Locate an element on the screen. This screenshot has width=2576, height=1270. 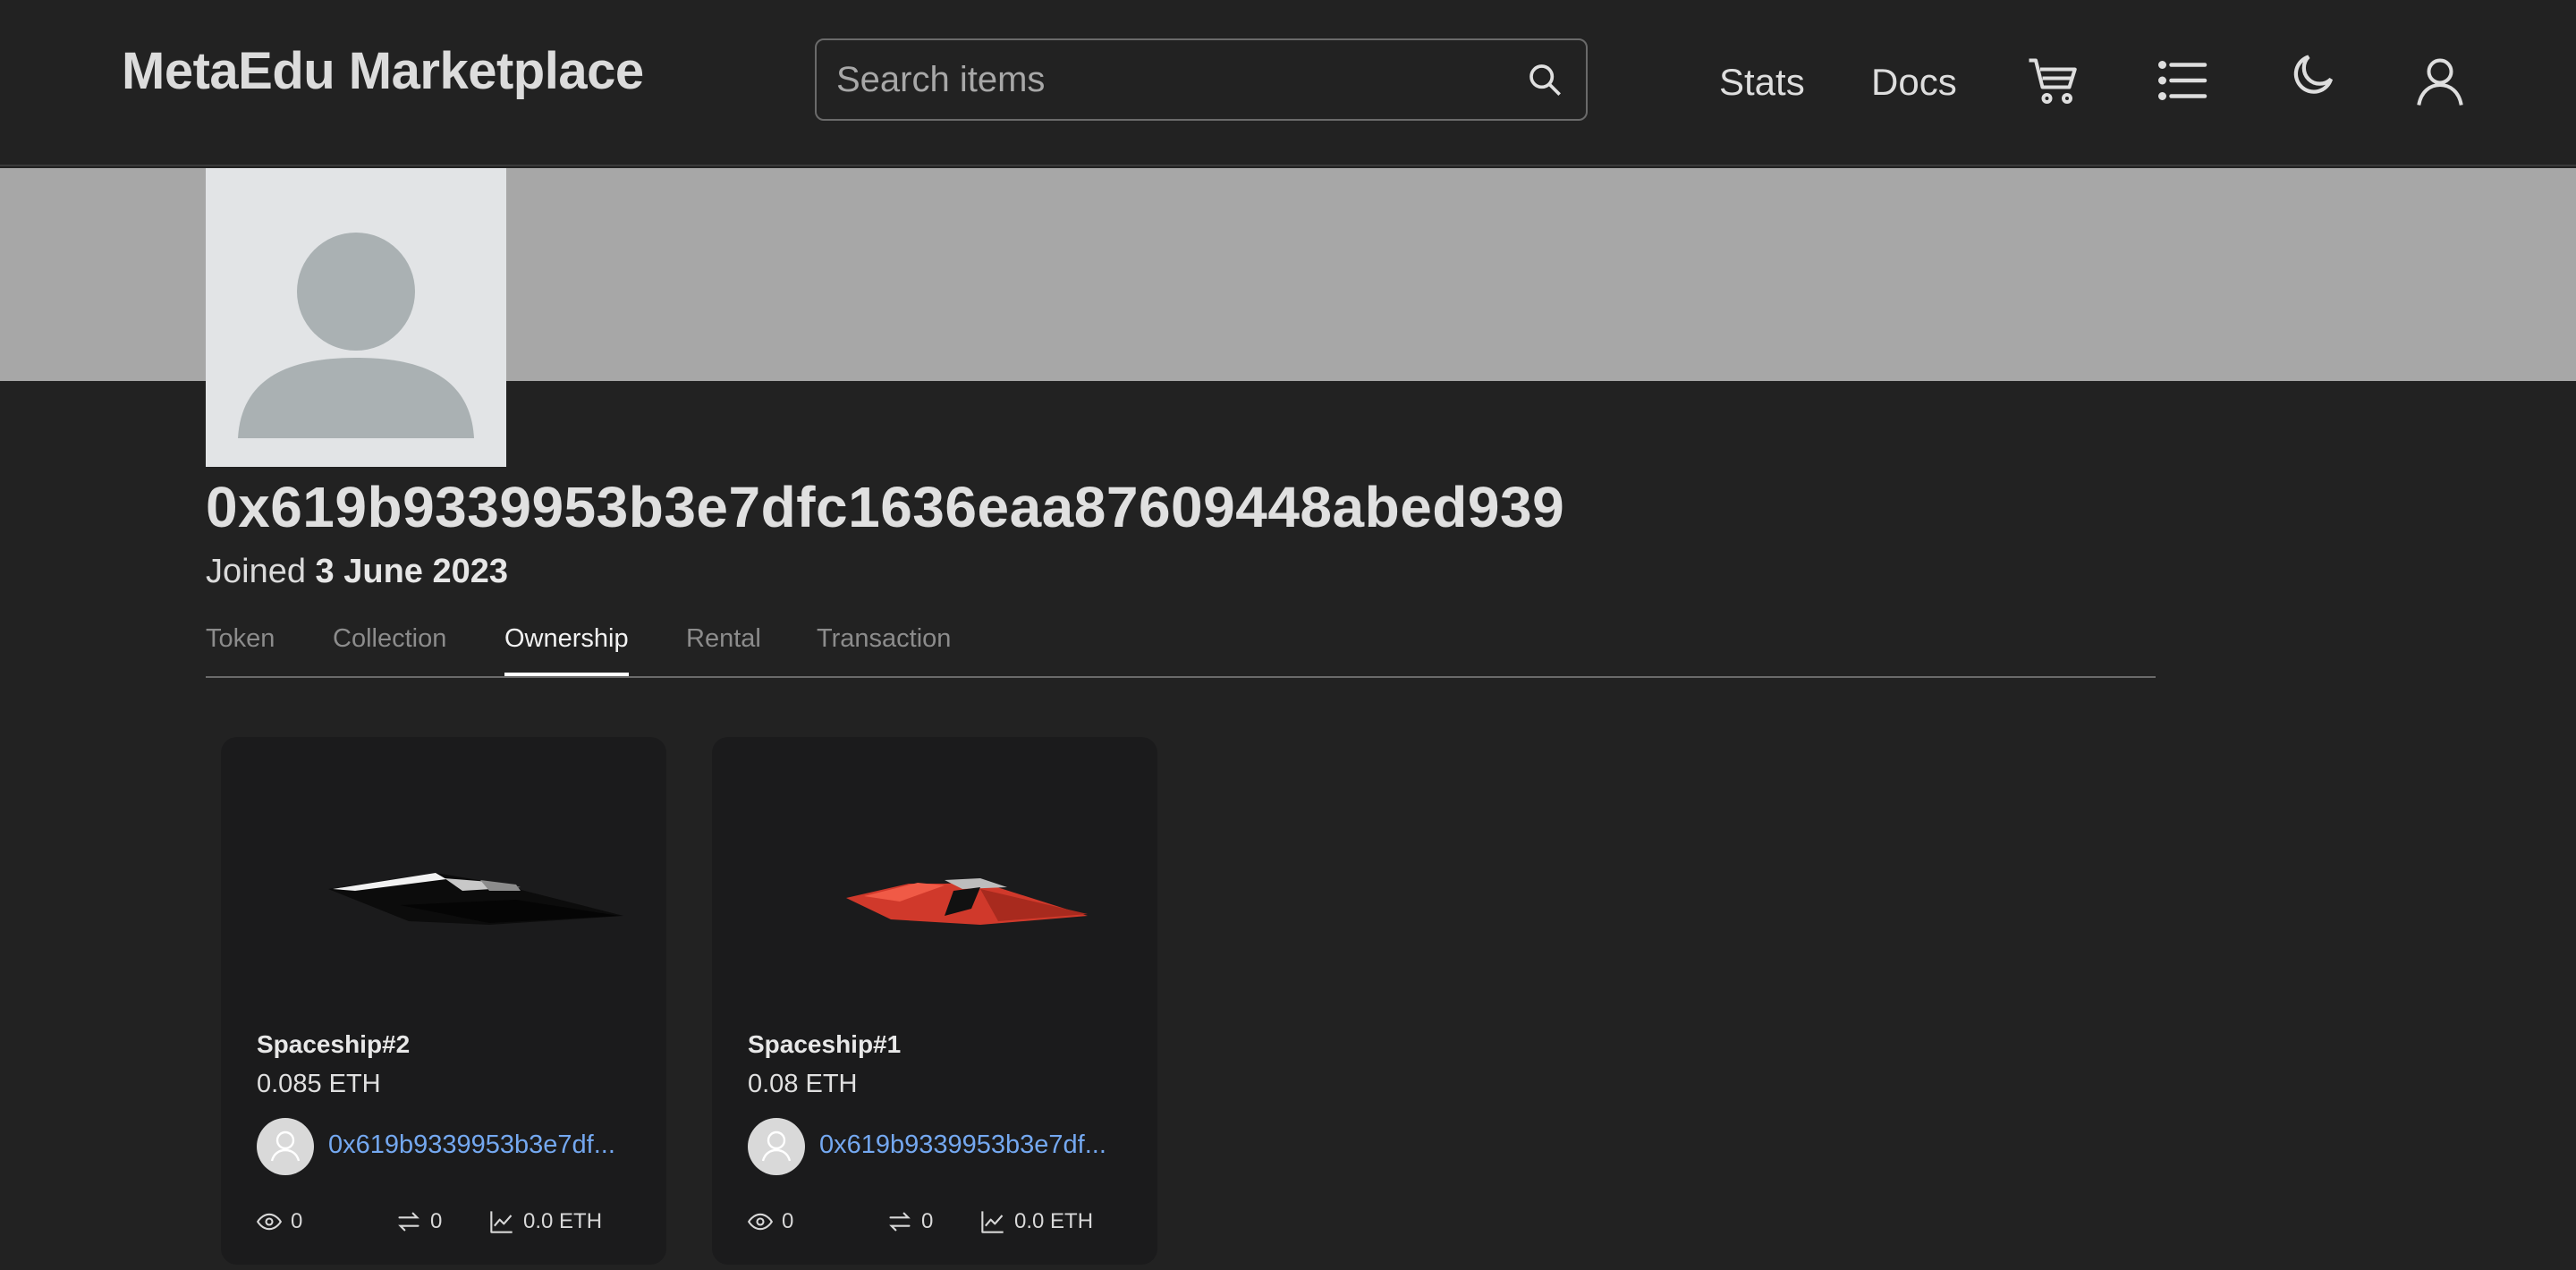
search-box is located at coordinates (1201, 79).